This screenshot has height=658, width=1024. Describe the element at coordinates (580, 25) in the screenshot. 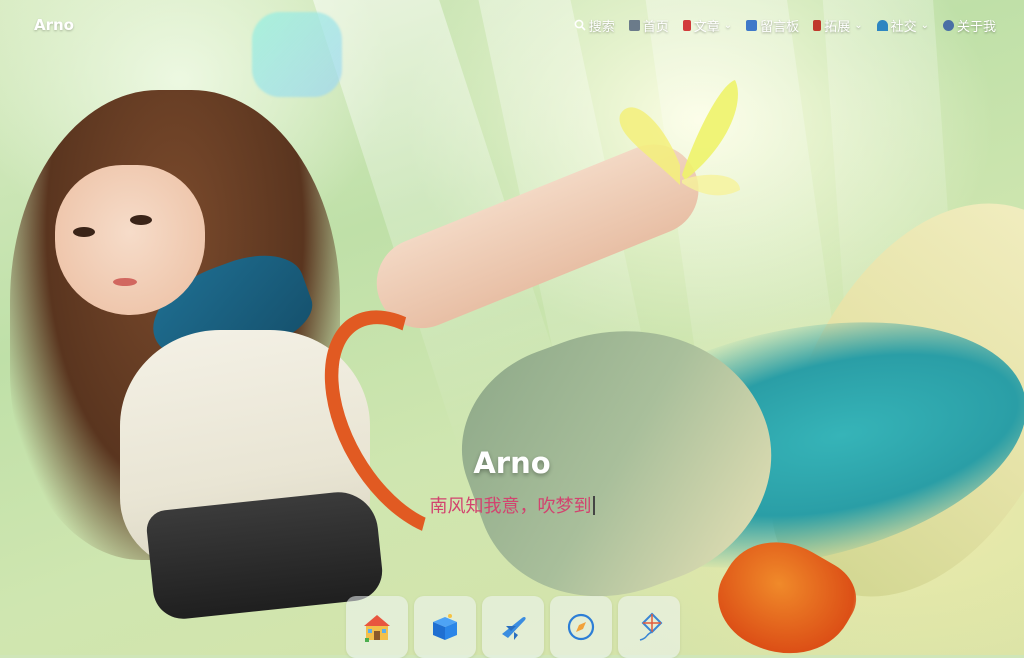

I see `search-icon` at that location.